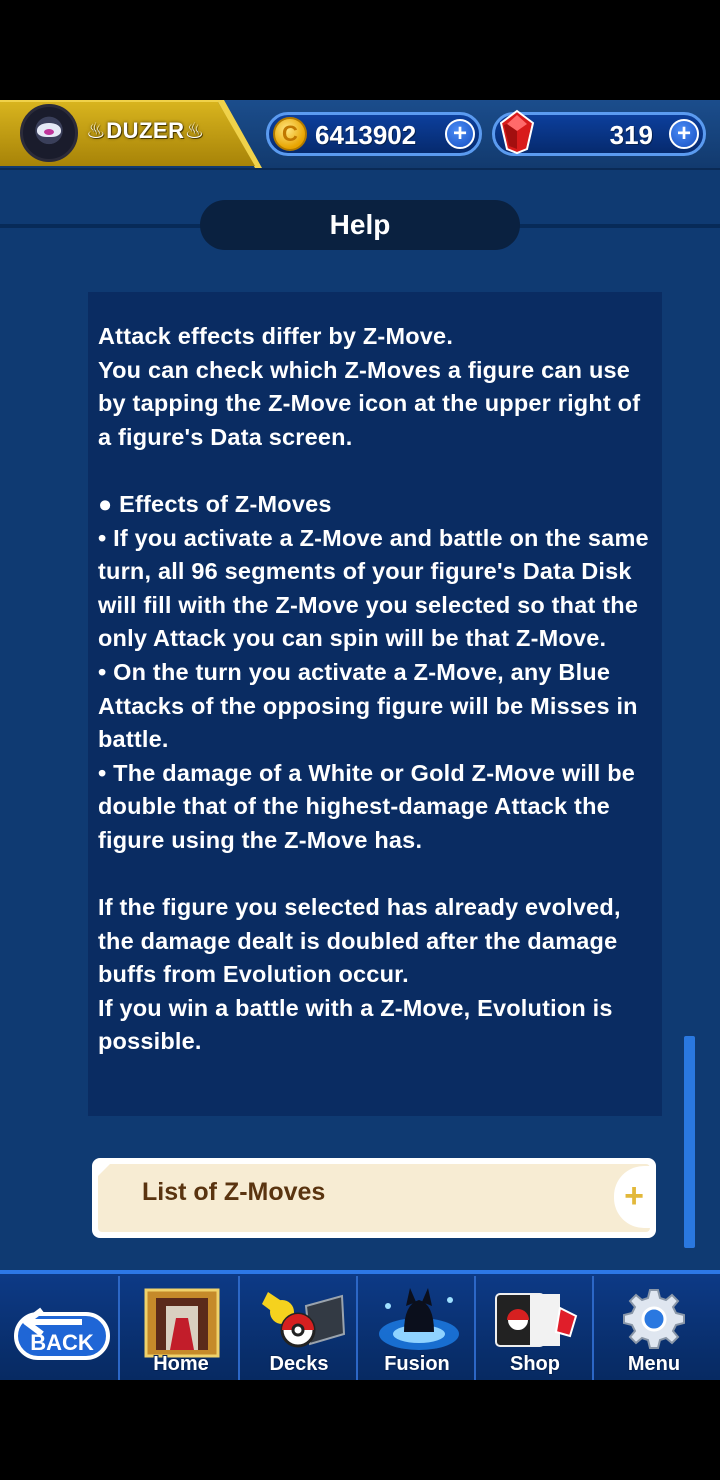 The height and width of the screenshot is (1480, 720). What do you see at coordinates (234, 1192) in the screenshot?
I see `list-button-label: List of Z-Moves` at bounding box center [234, 1192].